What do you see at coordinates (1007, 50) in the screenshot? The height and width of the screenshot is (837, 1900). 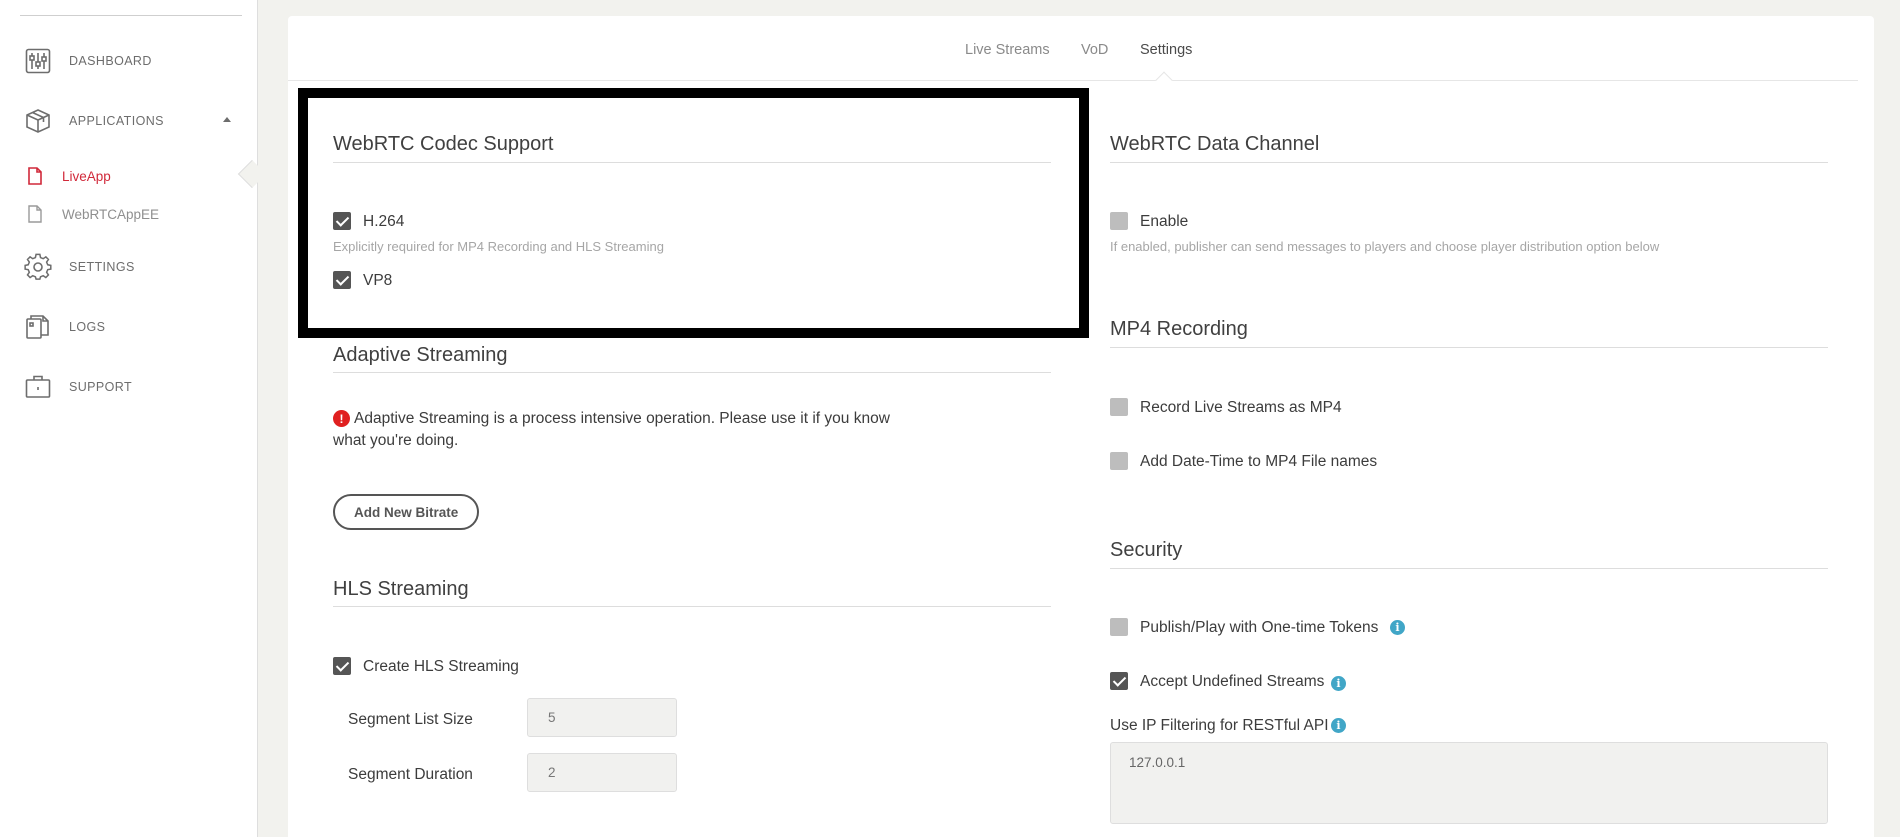 I see `tab-live-streams: Live Streams` at bounding box center [1007, 50].